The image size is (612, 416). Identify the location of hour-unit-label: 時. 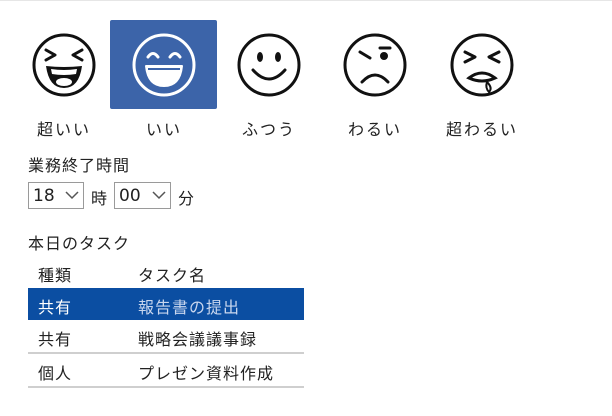
(99, 198).